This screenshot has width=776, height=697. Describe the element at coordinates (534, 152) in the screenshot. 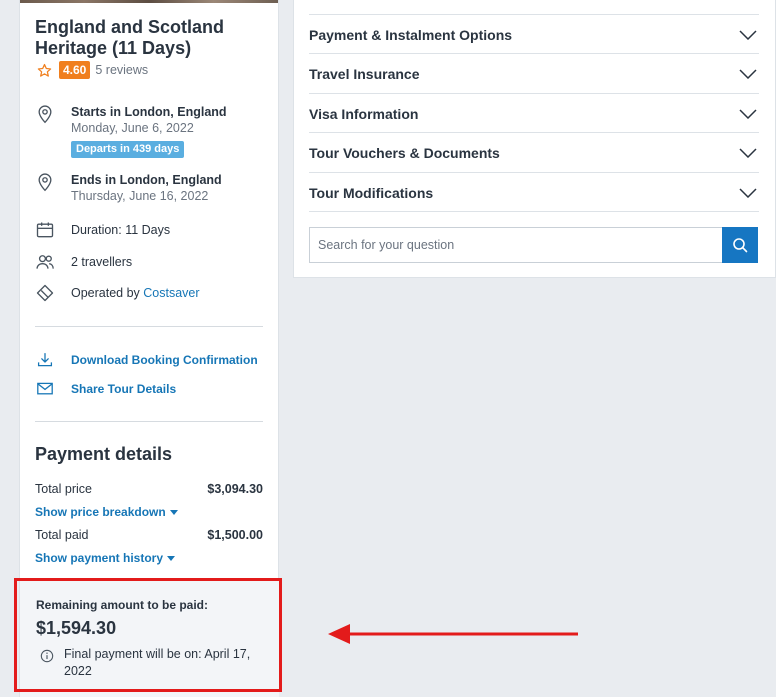

I see `faq-item-vouchers-documents: Tour Vouchers & Documents` at that location.